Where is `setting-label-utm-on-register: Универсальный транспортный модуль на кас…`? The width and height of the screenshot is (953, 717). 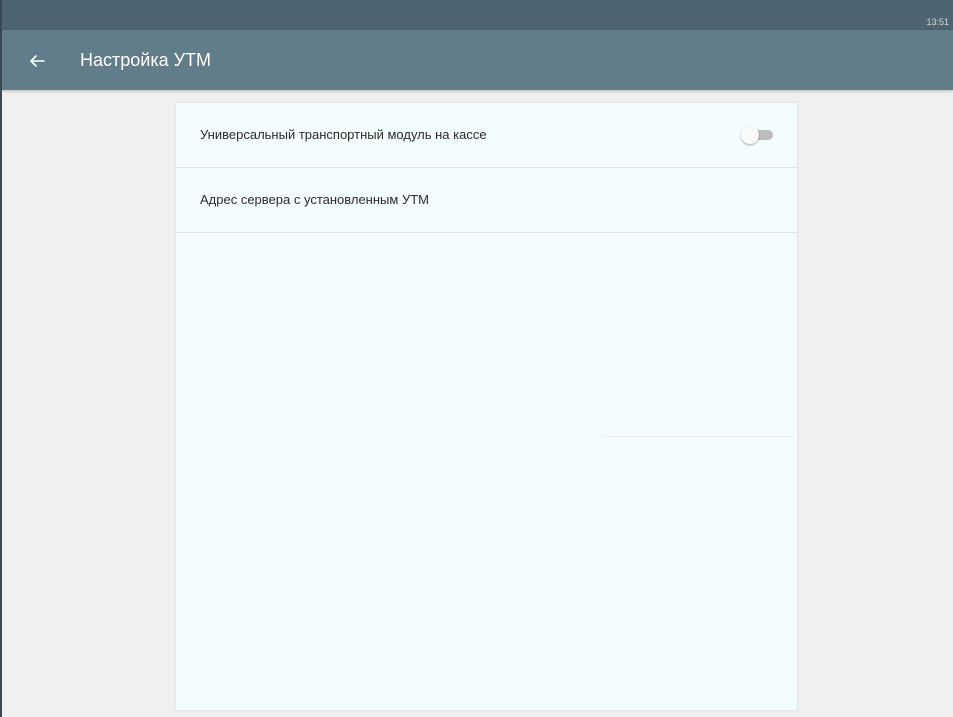 setting-label-utm-on-register: Универсальный транспортный модуль на кас… is located at coordinates (343, 134).